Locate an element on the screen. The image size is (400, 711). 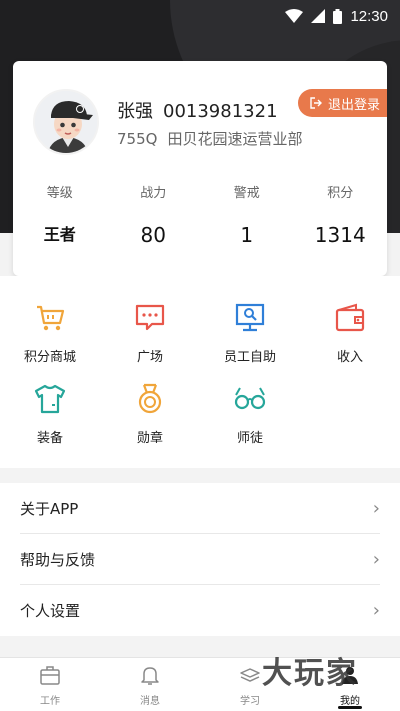
grid-item-equipment: 装备 is located at coordinates (50, 414).